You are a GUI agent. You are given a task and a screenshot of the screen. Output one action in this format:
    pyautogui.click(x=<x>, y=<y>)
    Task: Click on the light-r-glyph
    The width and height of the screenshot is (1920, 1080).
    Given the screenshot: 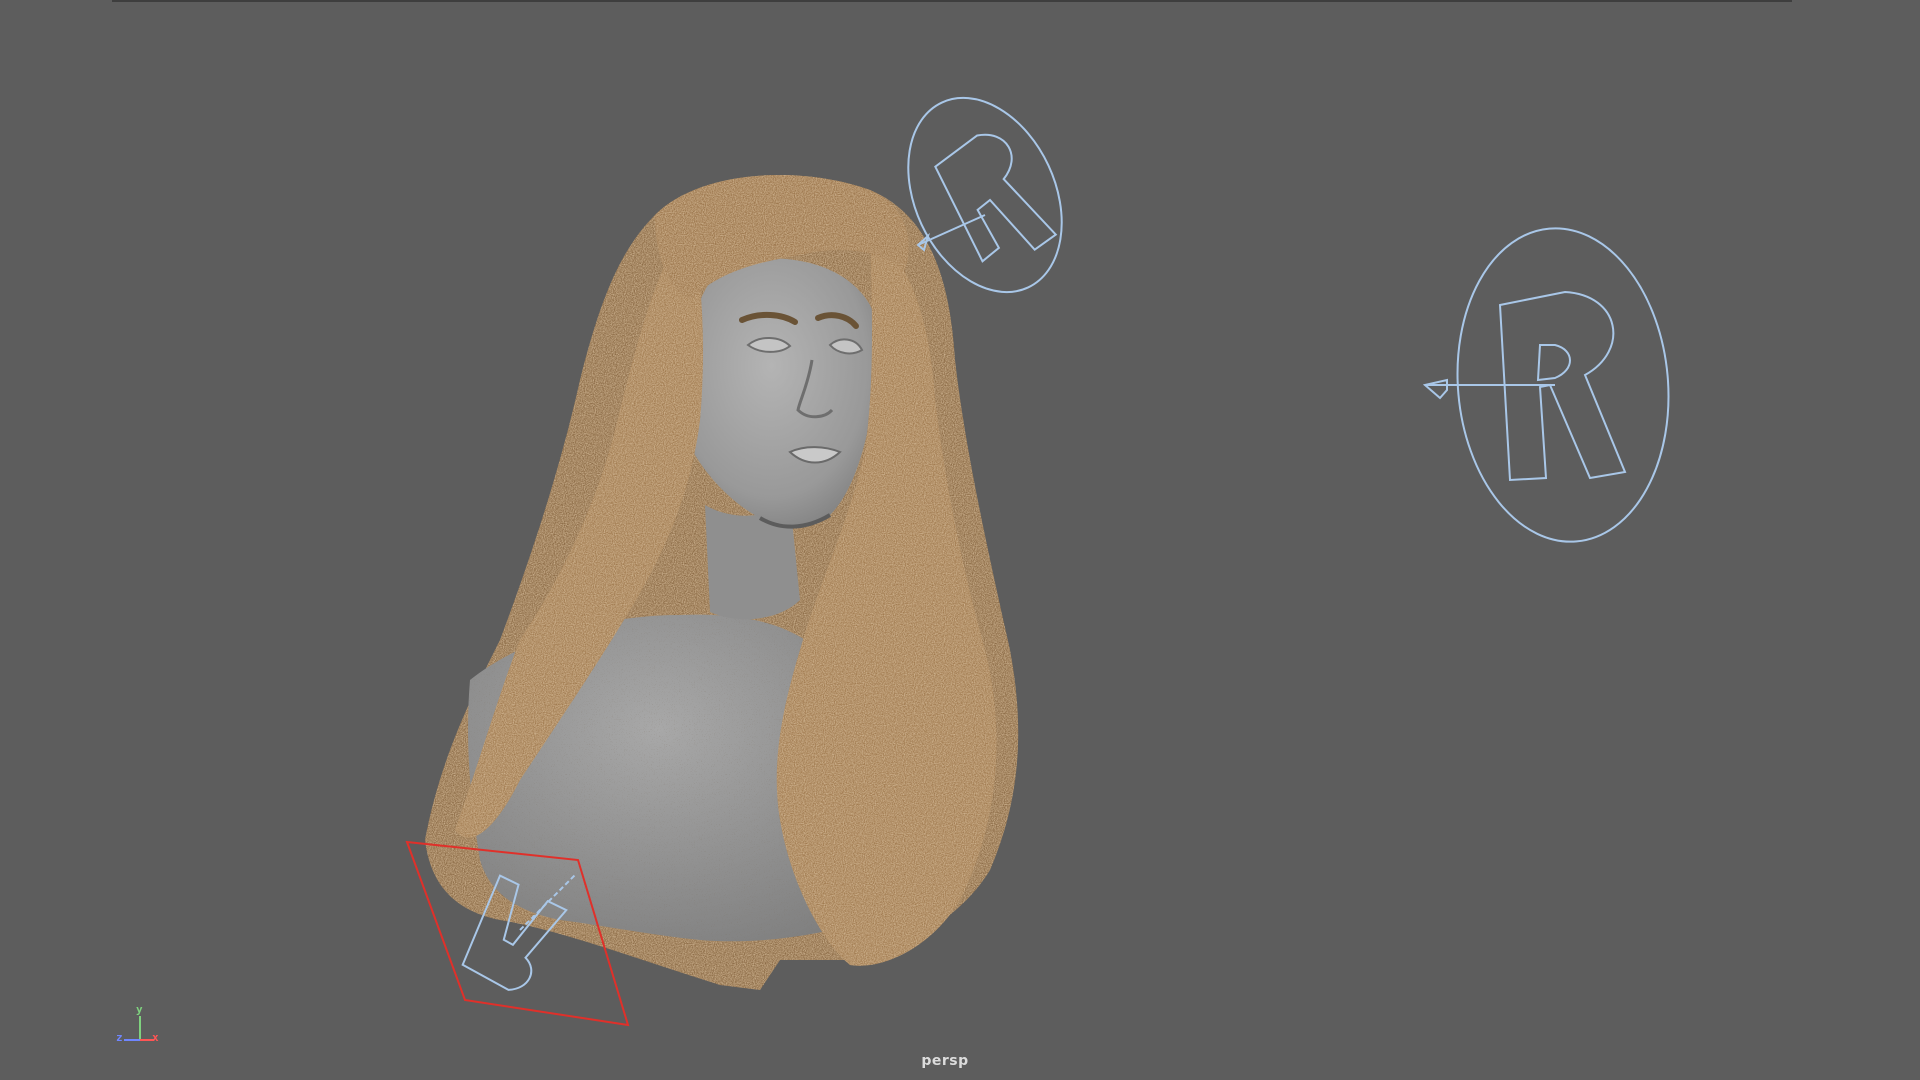 What is the action you would take?
    pyautogui.click(x=996, y=198)
    